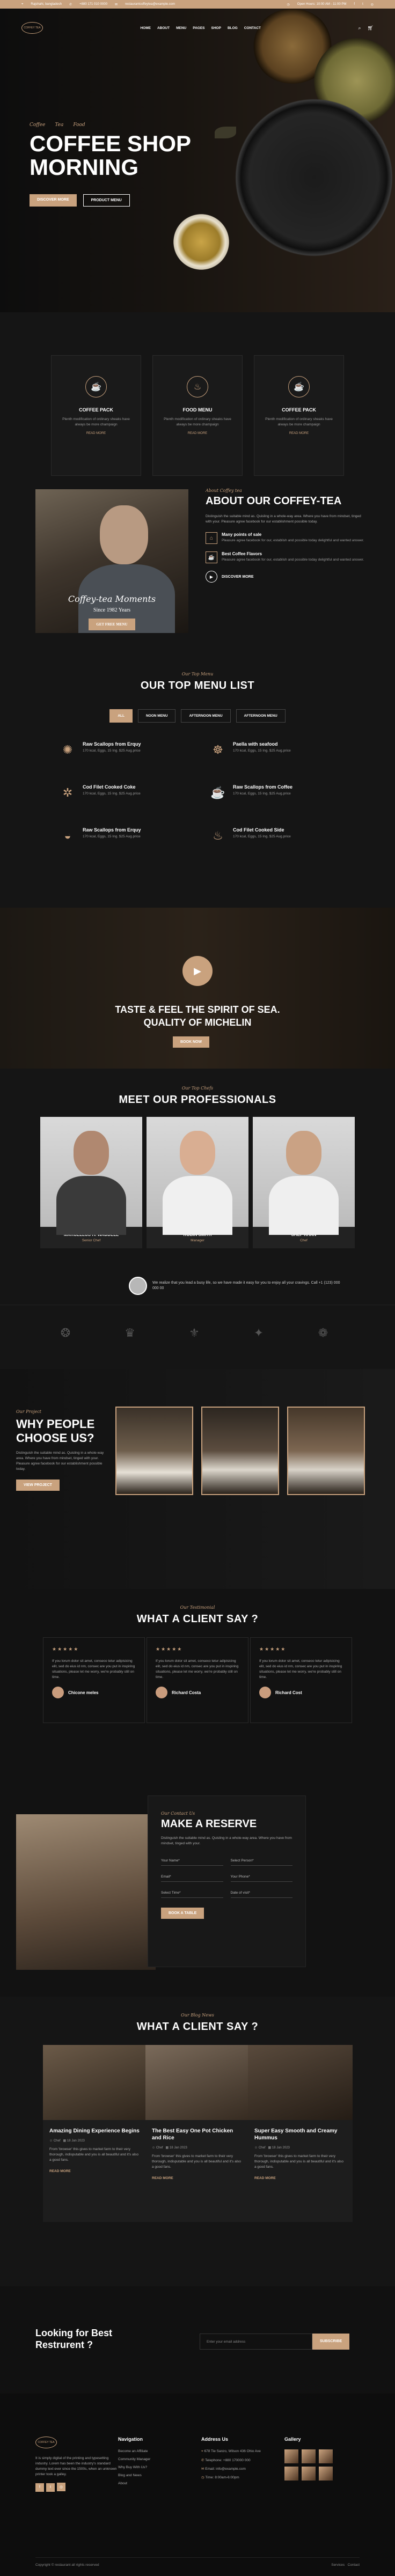  Describe the element at coordinates (261, 1861) in the screenshot. I see `person-select: Select Person*` at that location.